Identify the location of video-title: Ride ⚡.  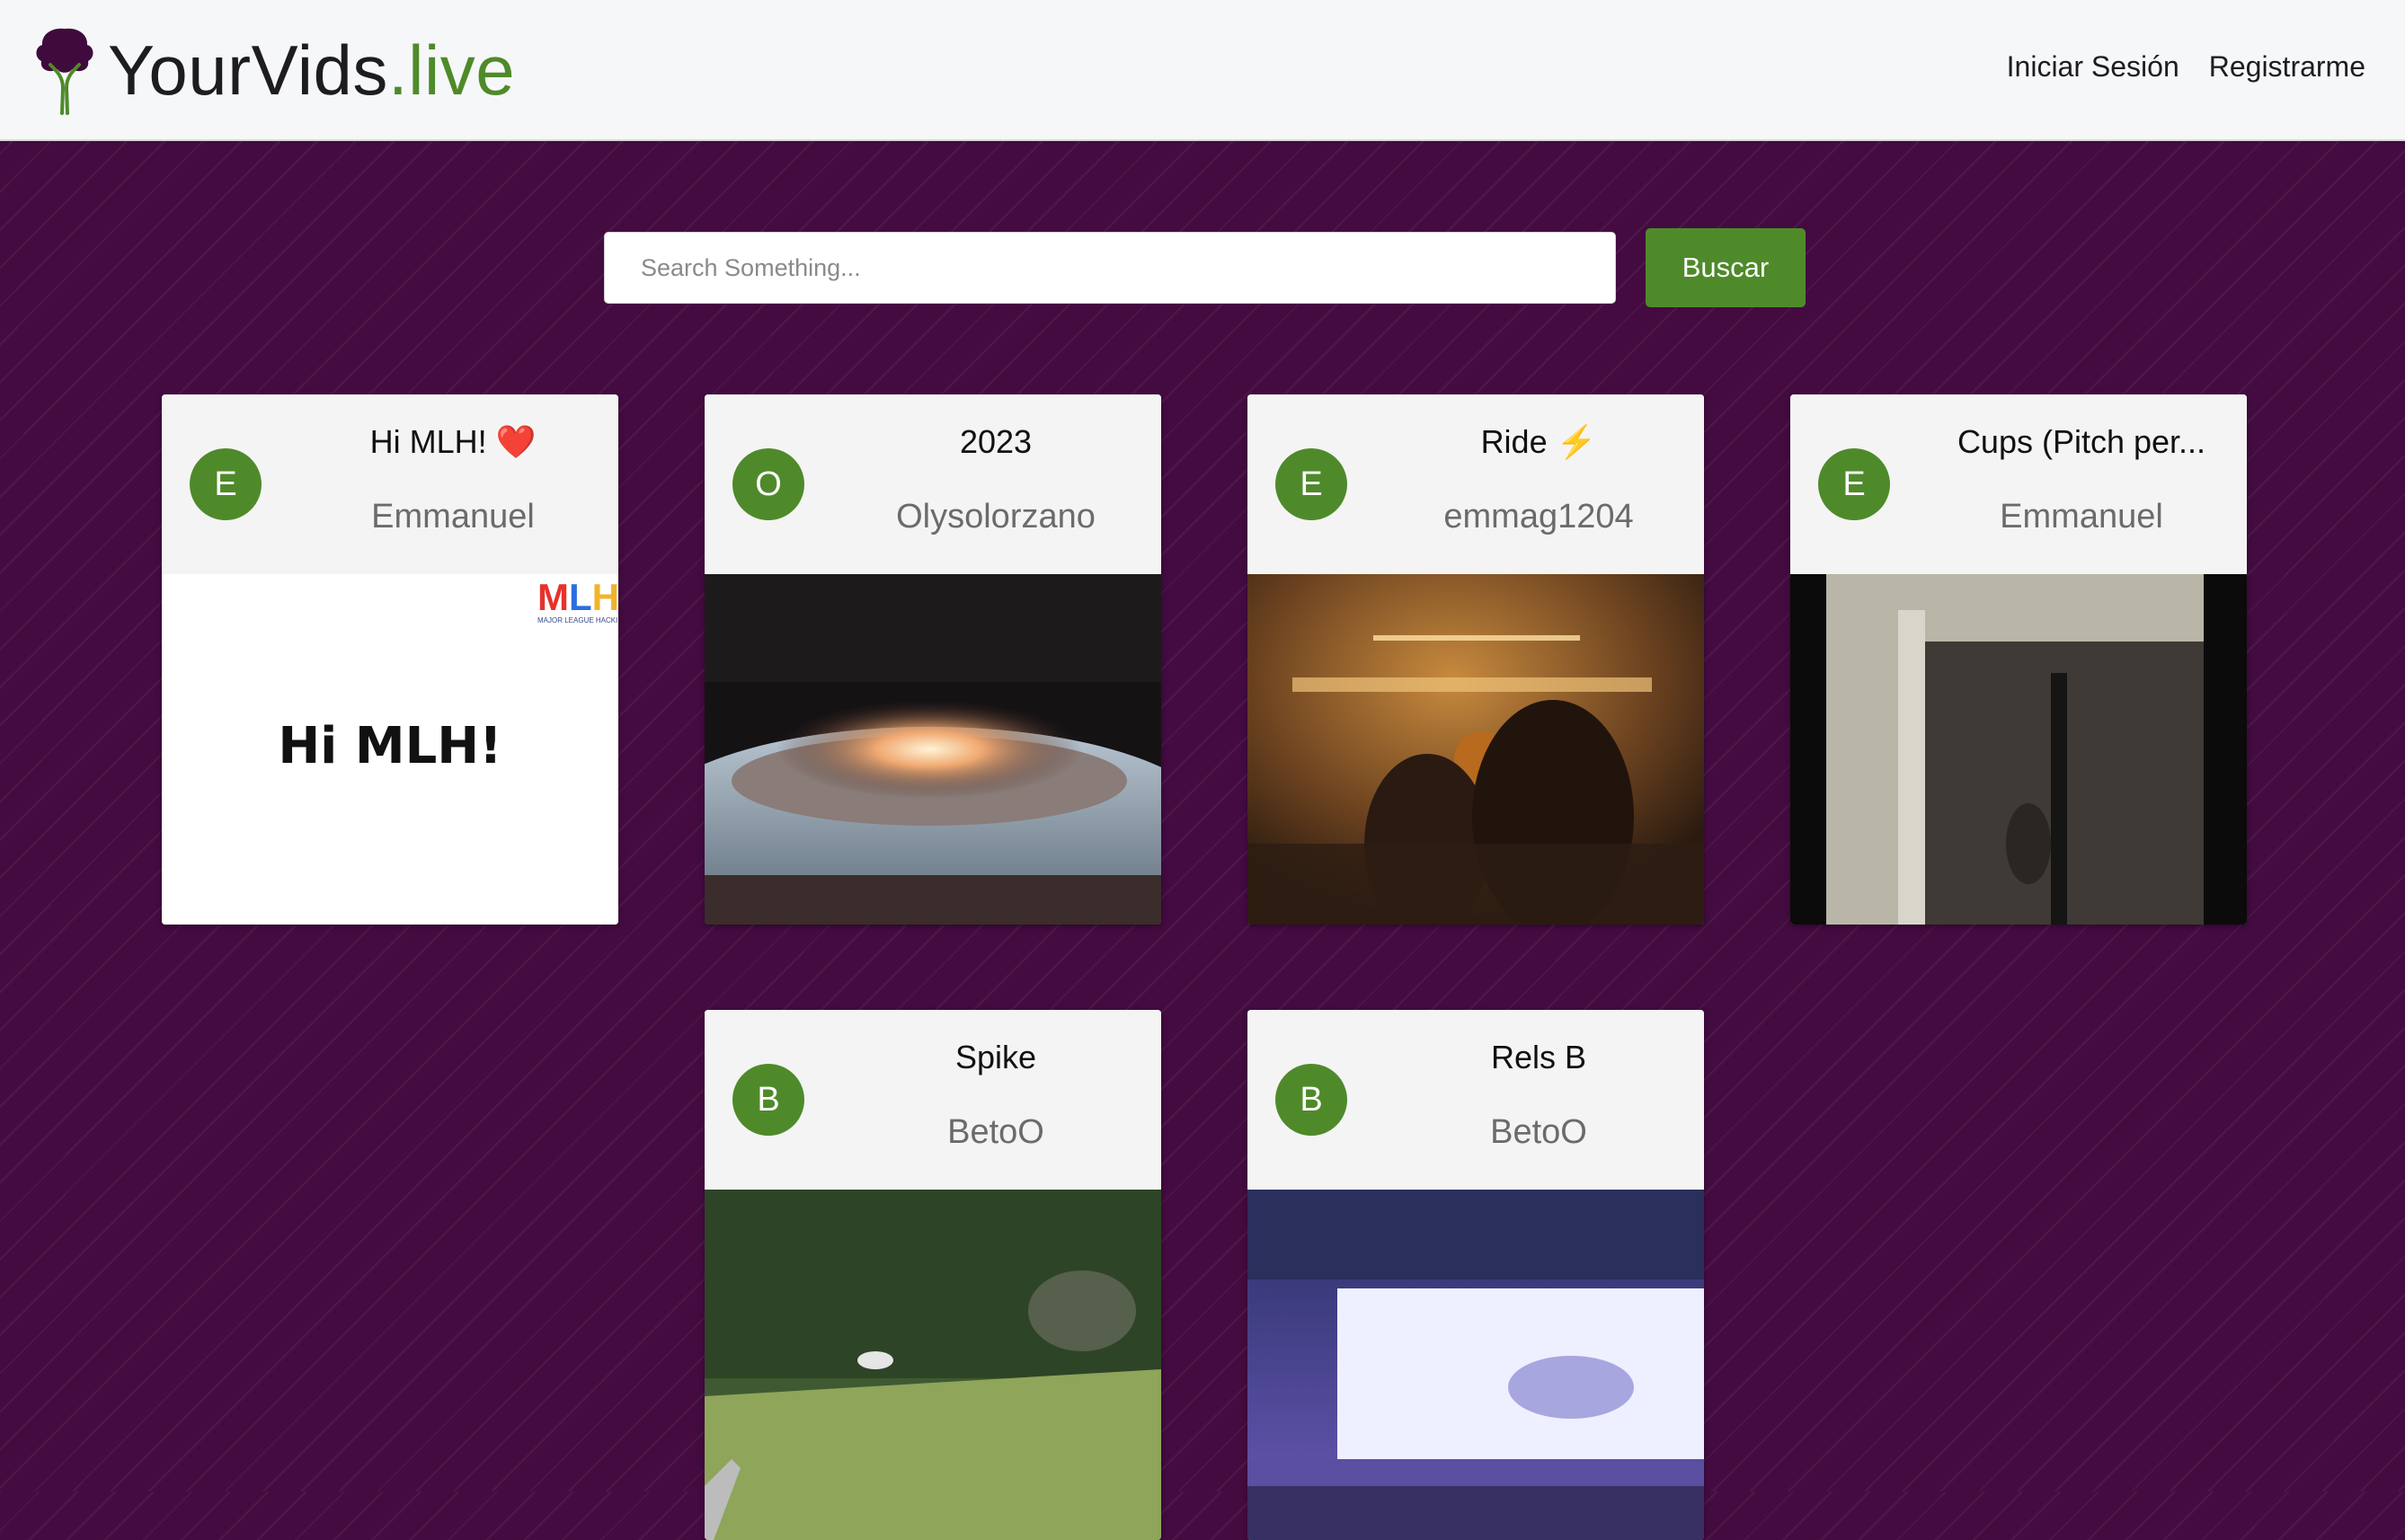
(1539, 441).